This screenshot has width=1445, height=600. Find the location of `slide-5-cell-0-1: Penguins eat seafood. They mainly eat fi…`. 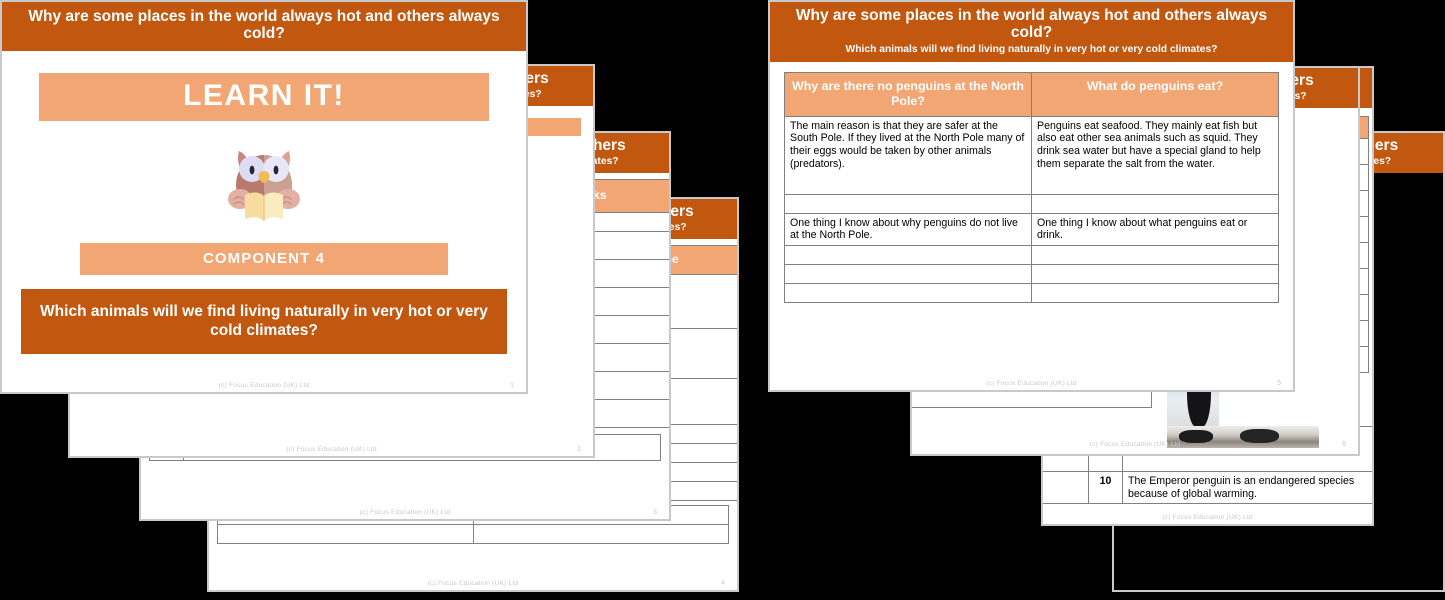

slide-5-cell-0-1: Penguins eat seafood. They mainly eat fi… is located at coordinates (1155, 155).